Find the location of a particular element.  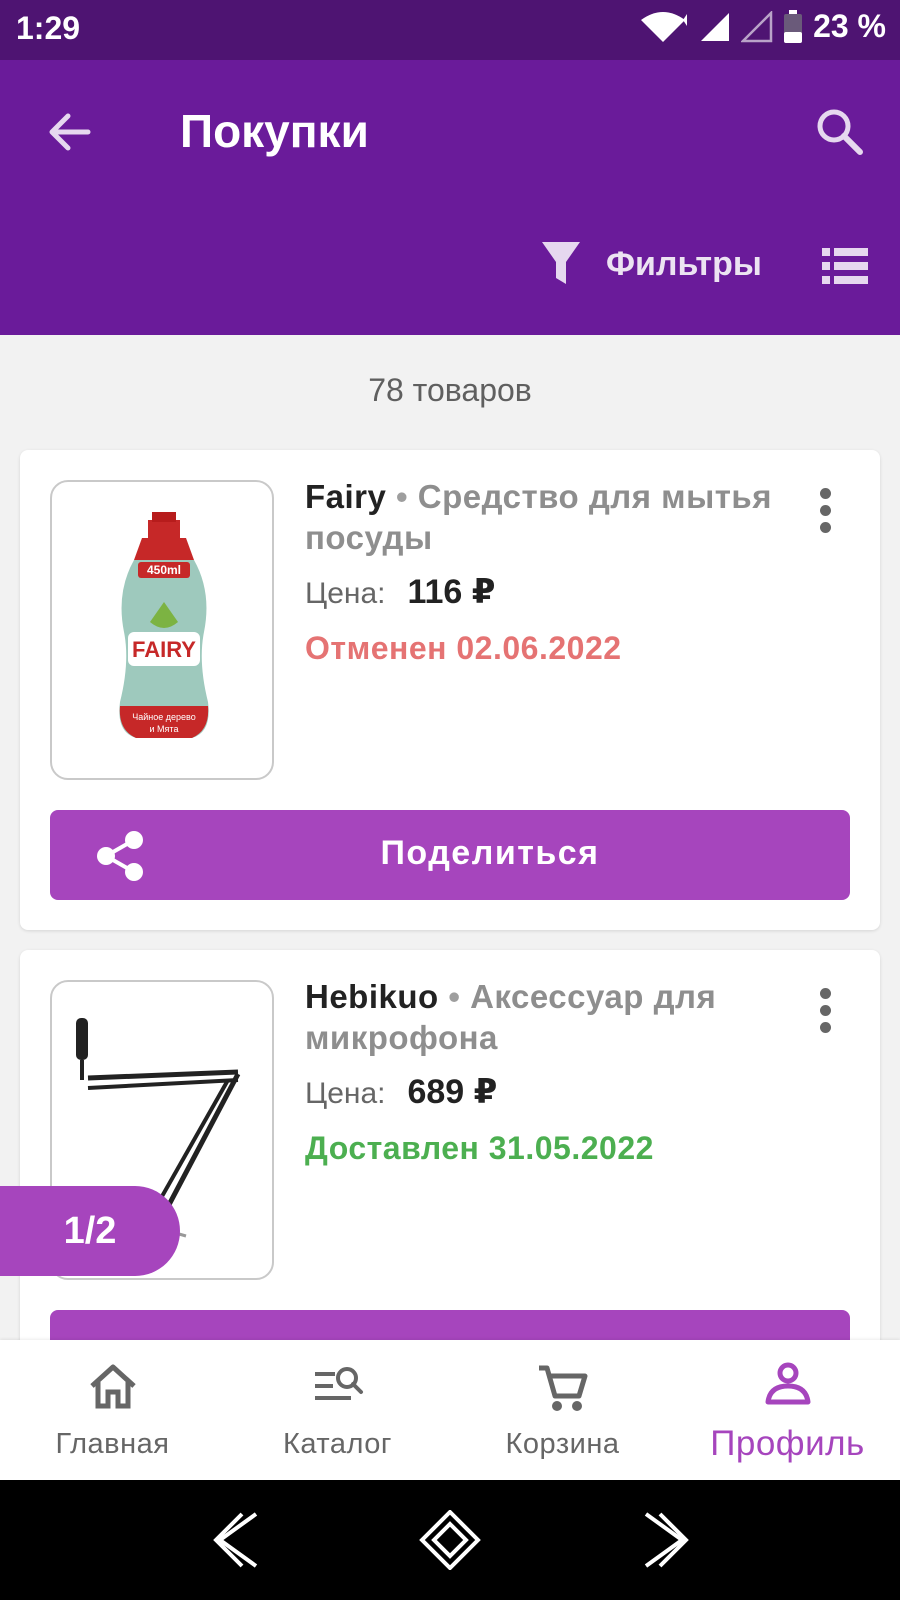

back-nav-icon is located at coordinates (237, 1540).